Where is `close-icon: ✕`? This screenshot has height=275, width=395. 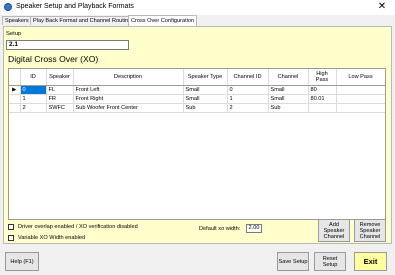 close-icon: ✕ is located at coordinates (382, 7).